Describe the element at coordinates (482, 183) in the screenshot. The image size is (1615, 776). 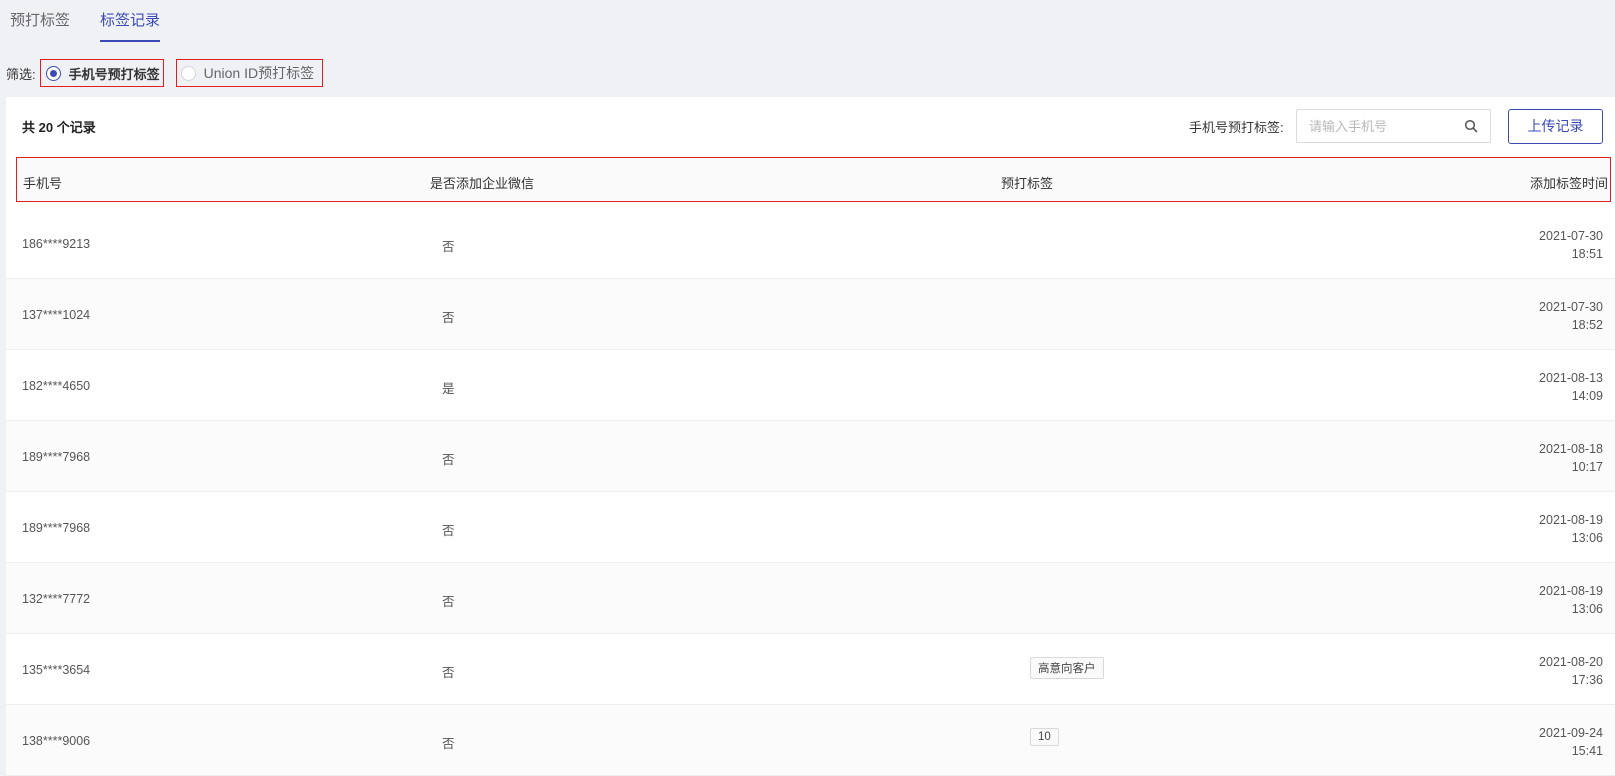
I see `column-header-wecom: 是否添加企业微信` at that location.